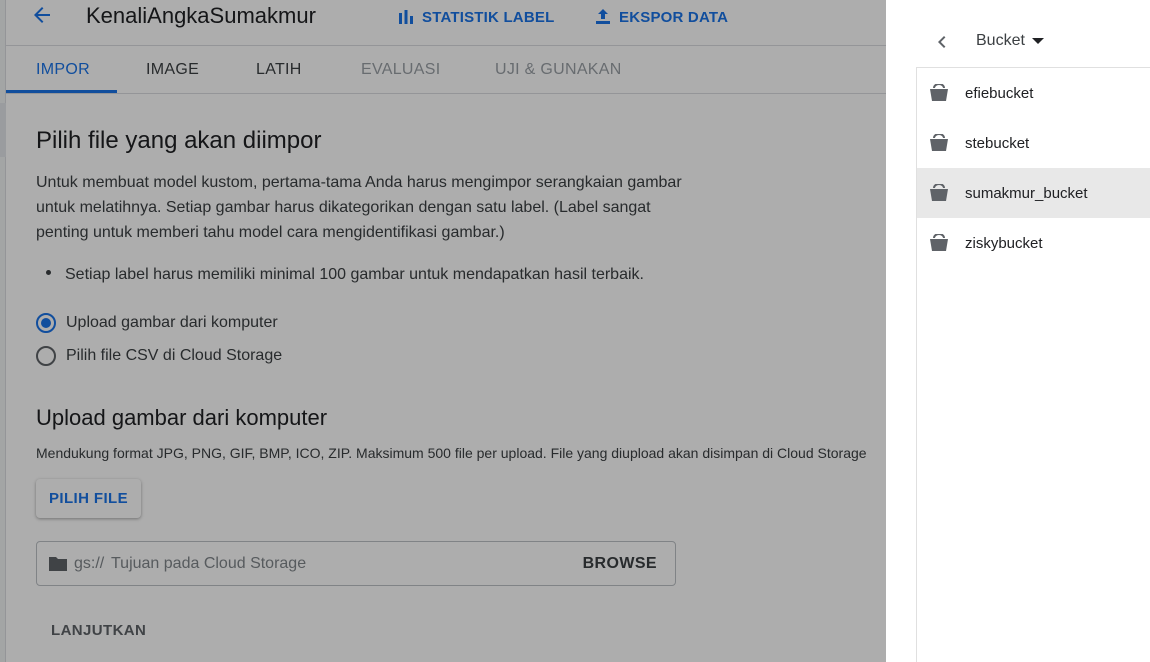  Describe the element at coordinates (999, 93) in the screenshot. I see `bucket-name: efiebucket` at that location.